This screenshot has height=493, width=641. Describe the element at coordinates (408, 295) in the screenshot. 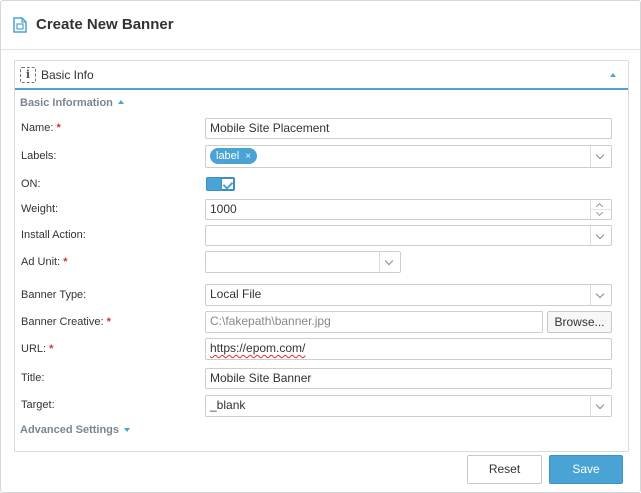

I see `banner-type-select: Local File` at that location.